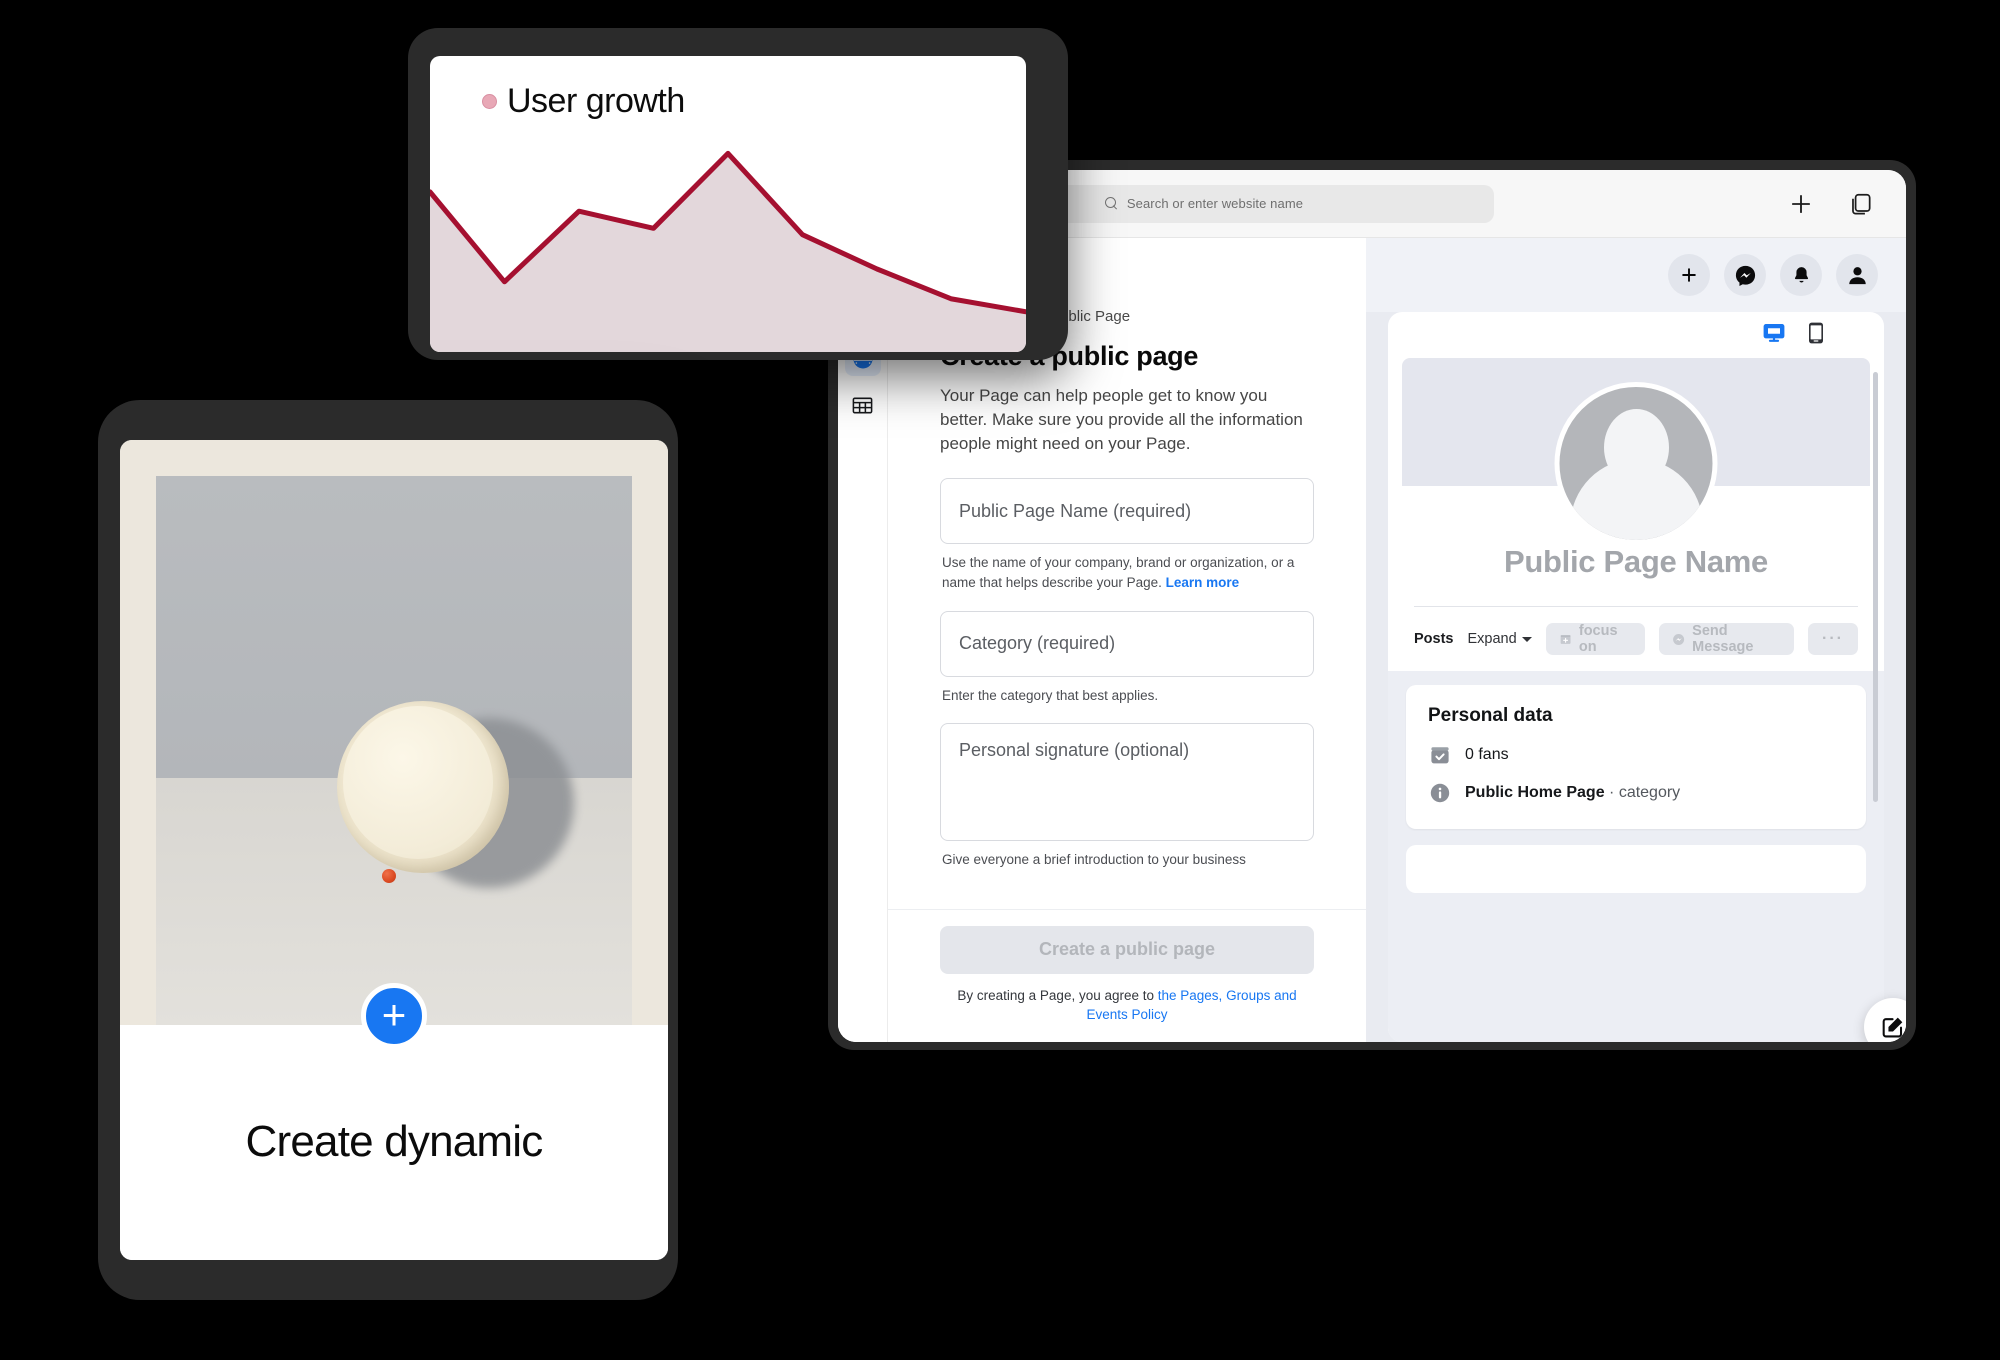  What do you see at coordinates (1050, 695) in the screenshot?
I see `category-helper: Enter the category that best applies.` at bounding box center [1050, 695].